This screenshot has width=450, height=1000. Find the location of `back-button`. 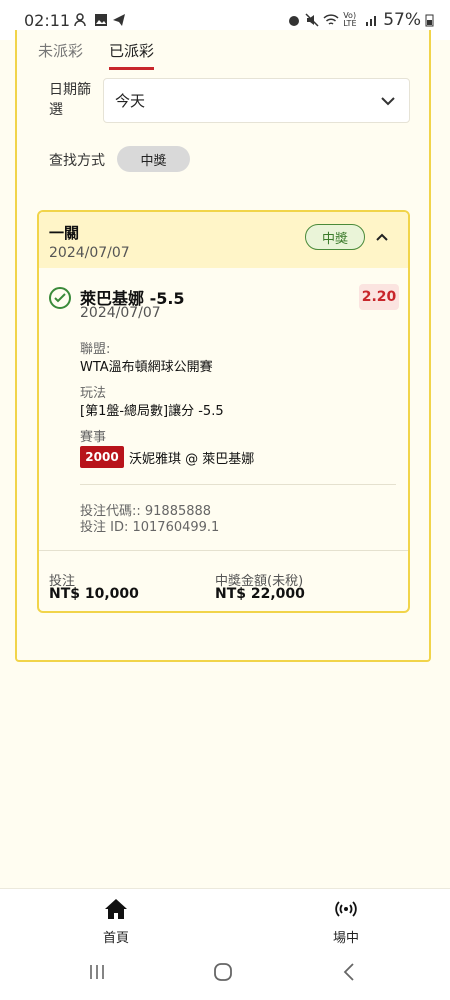

back-button is located at coordinates (349, 974).